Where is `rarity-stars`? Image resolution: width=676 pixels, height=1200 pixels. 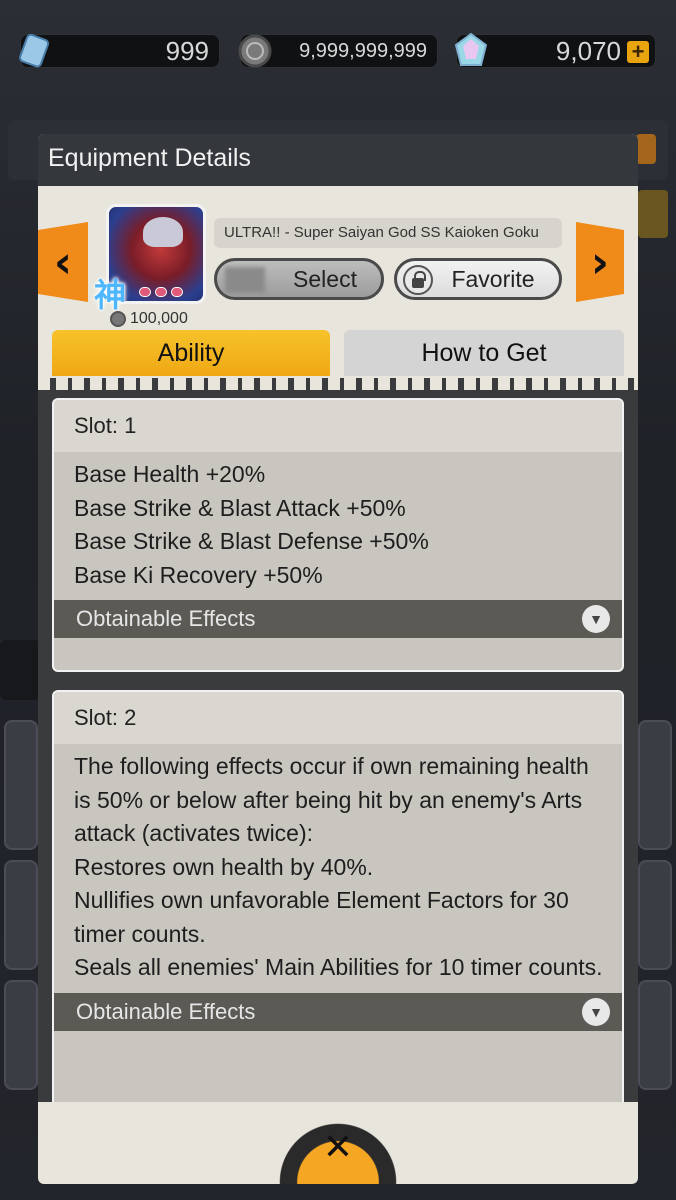
rarity-stars is located at coordinates (161, 292).